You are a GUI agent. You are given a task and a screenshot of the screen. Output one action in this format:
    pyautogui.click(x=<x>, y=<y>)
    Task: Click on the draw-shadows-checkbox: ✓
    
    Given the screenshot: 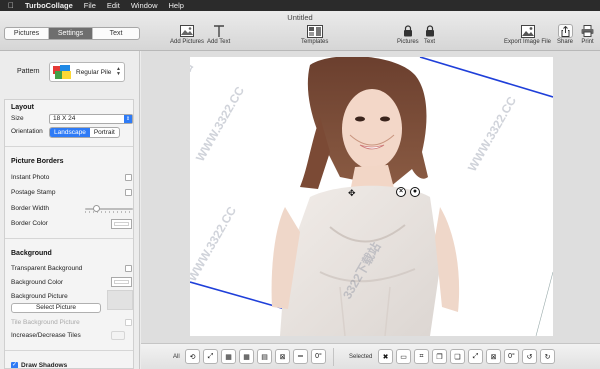 What is the action you would take?
    pyautogui.click(x=14, y=365)
    